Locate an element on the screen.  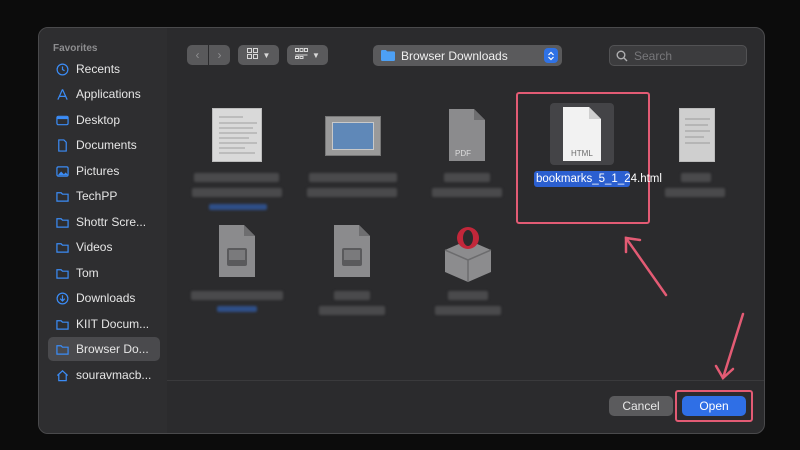
annotation-arrows is located at coordinates (684, 308).